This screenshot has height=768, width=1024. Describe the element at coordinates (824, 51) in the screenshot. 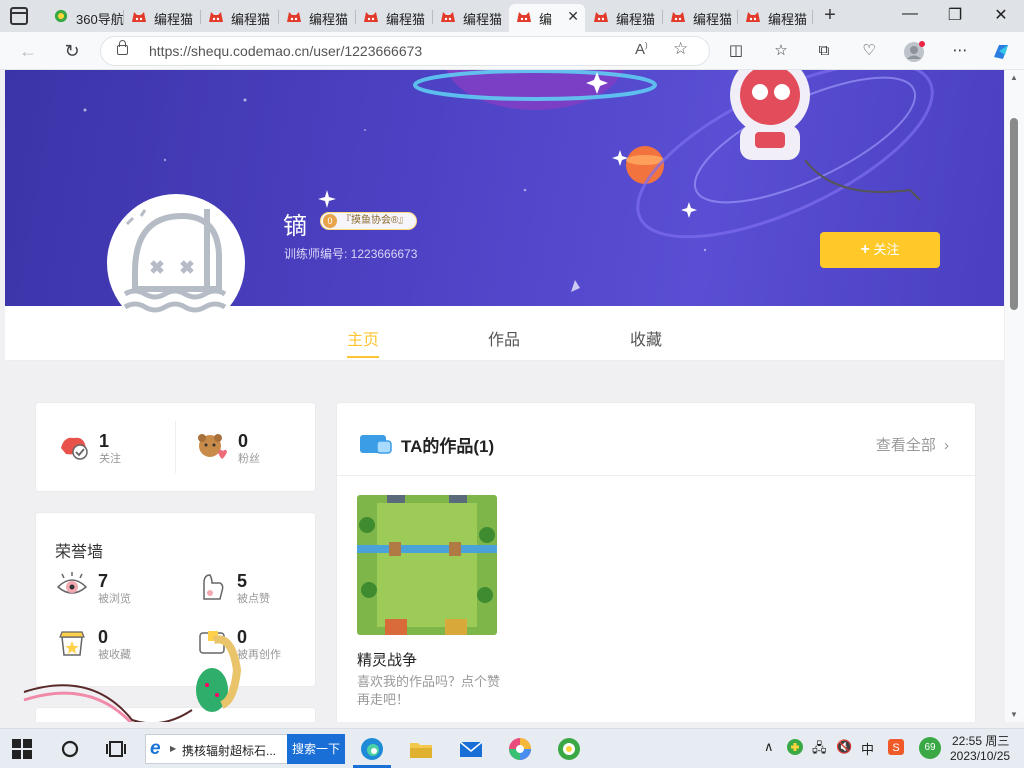

I see `collections-icon: ⧉` at that location.